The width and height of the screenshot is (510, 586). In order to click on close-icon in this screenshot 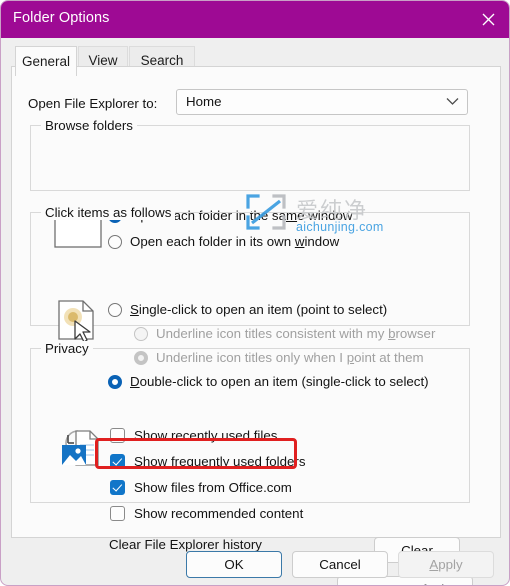, I will do `click(488, 19)`.